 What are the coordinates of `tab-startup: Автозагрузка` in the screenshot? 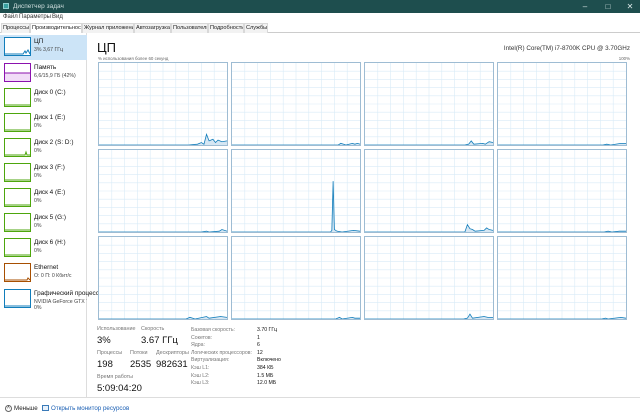 It's located at (152, 28).